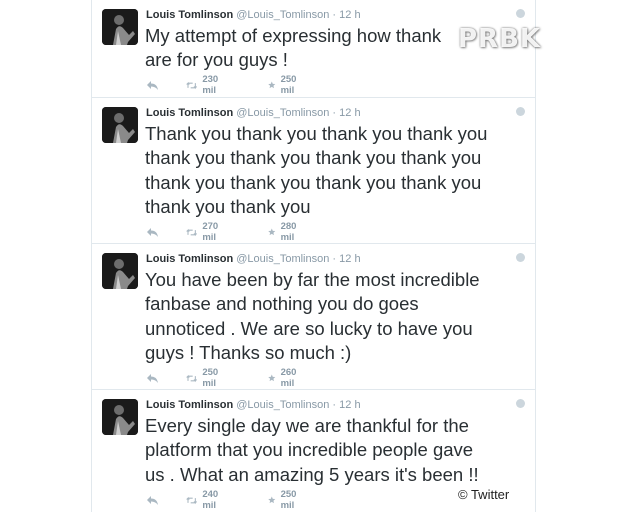 Image resolution: width=624 pixels, height=512 pixels. I want to click on retweet-button: 230 mil, so click(205, 85).